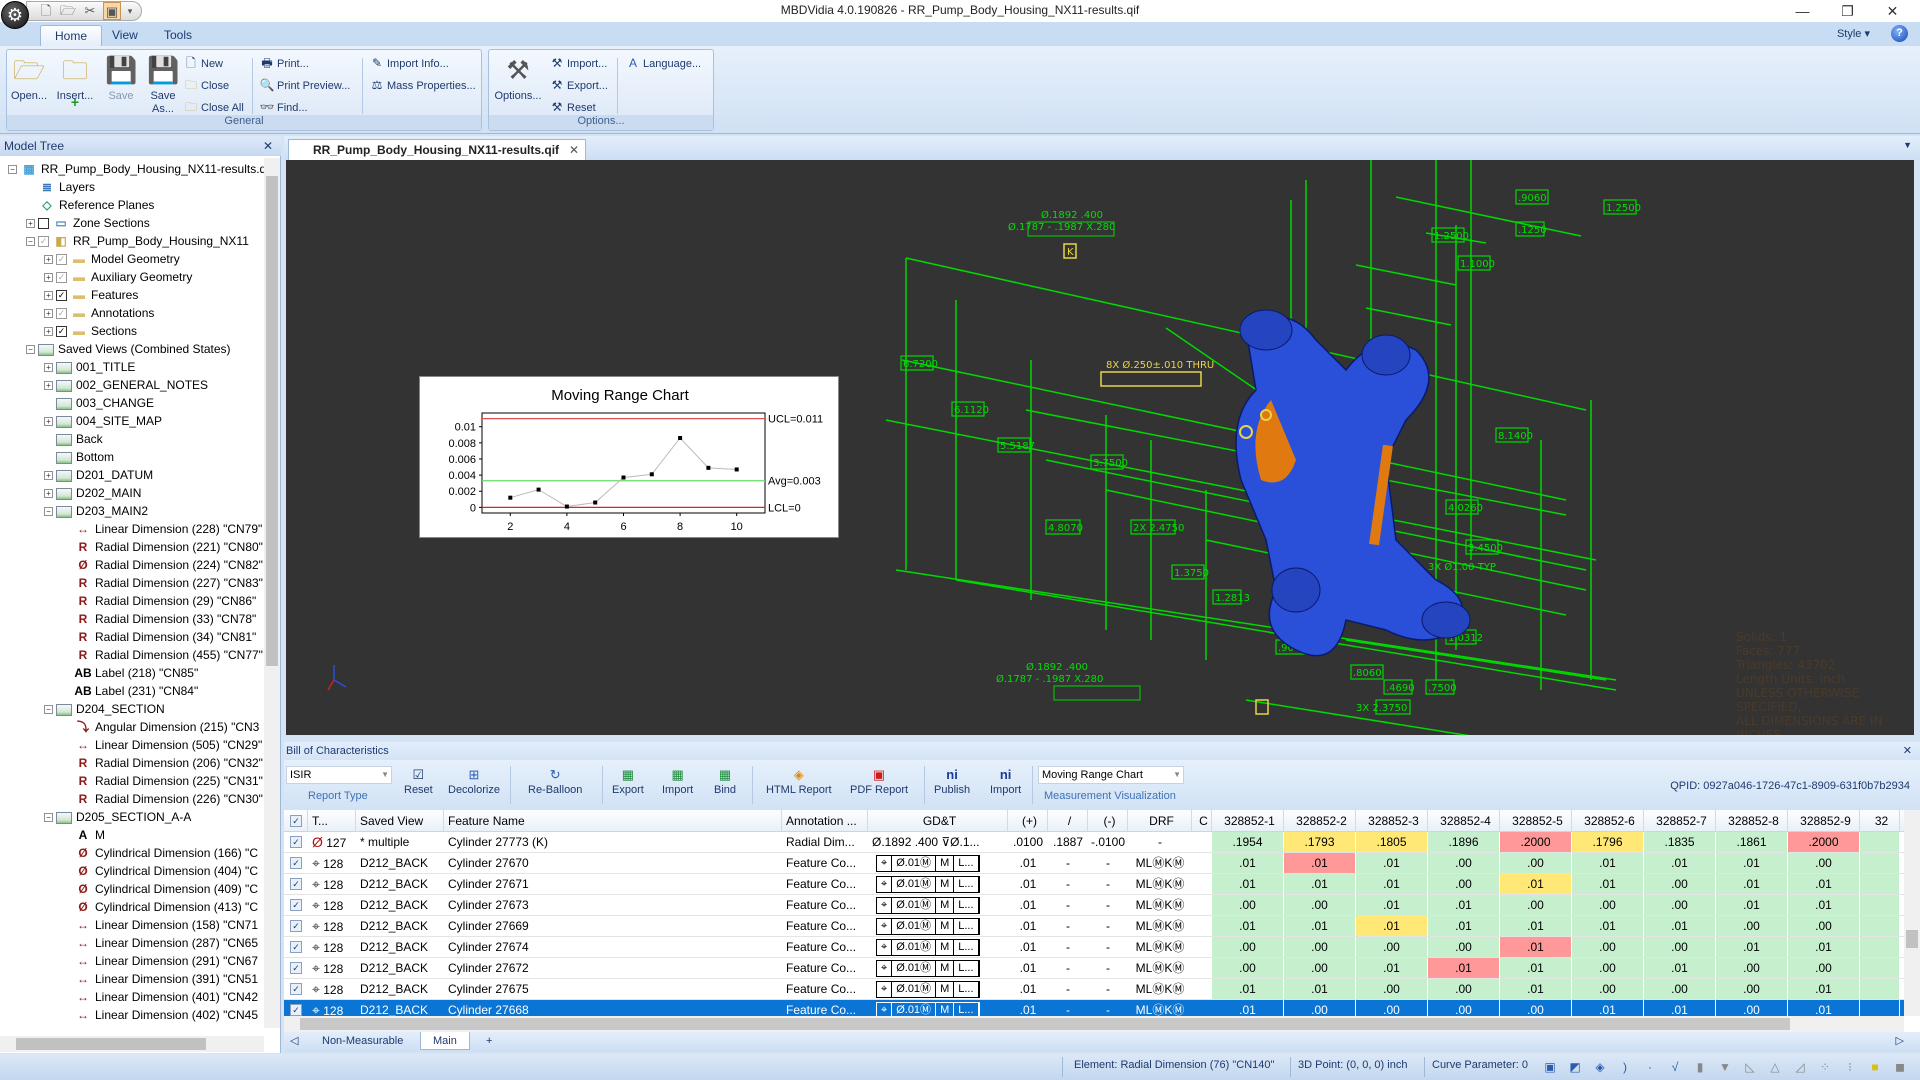 This screenshot has height=1080, width=1920. Describe the element at coordinates (938, 821) in the screenshot. I see `column-header: GD&T` at that location.